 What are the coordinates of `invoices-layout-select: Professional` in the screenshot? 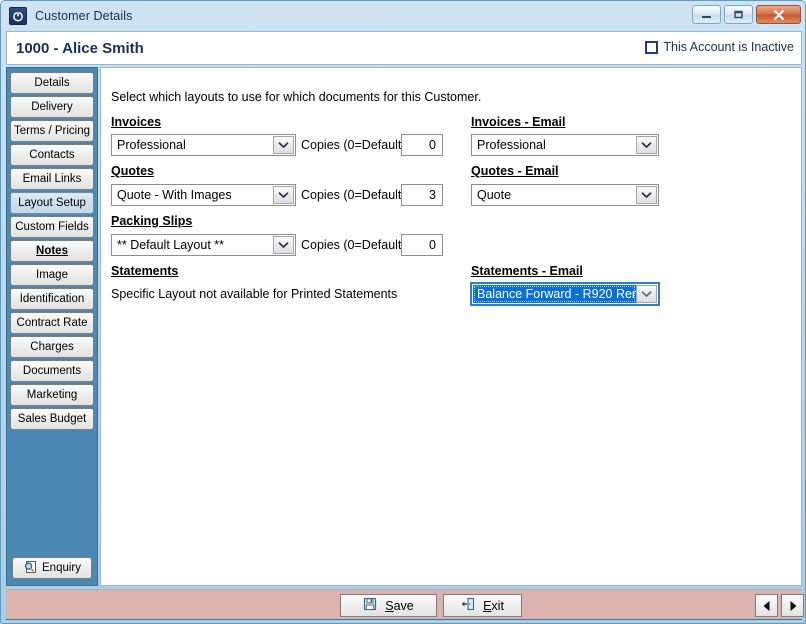 It's located at (203, 145).